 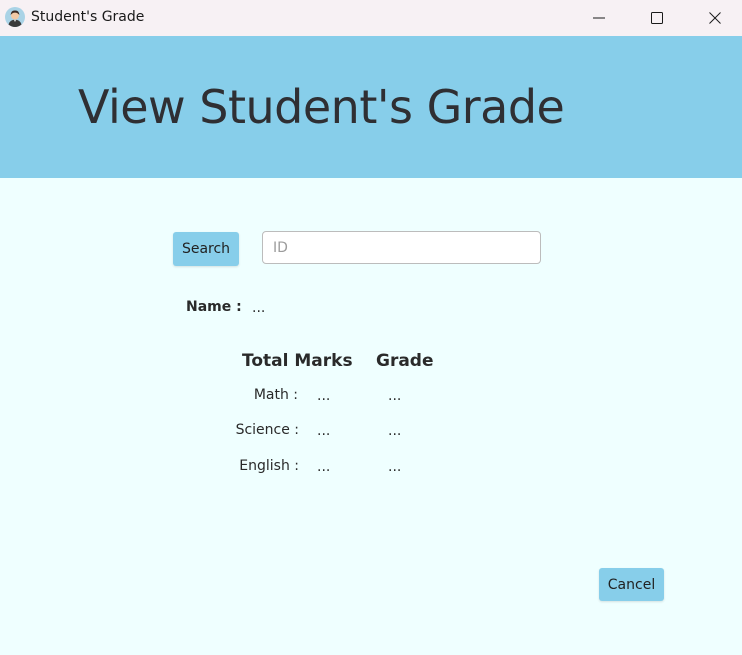 I want to click on close-icon, so click(x=715, y=18).